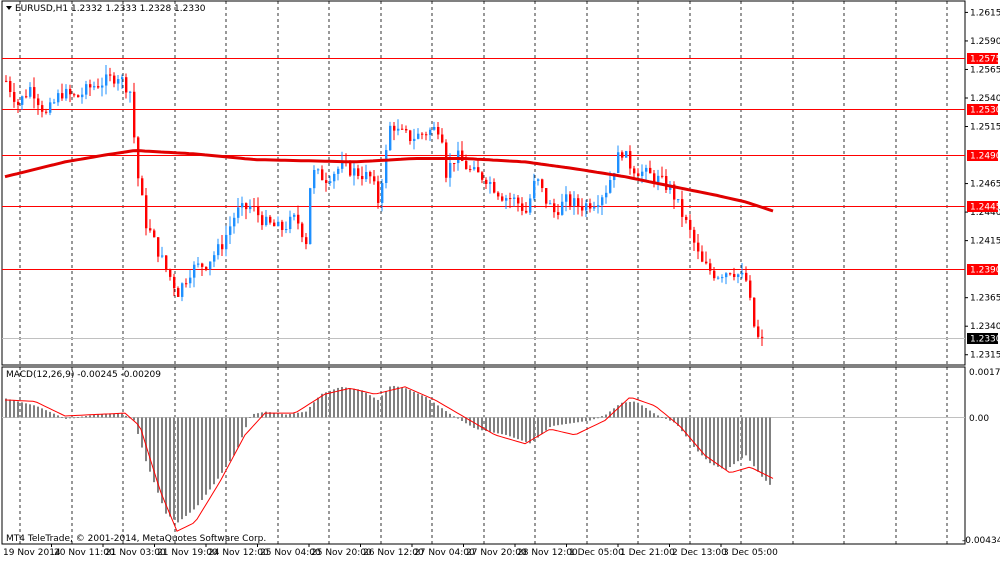 This screenshot has height=561, width=1000. Describe the element at coordinates (981, 541) in the screenshot. I see `macd-scale-bottom: -0.00434` at that location.